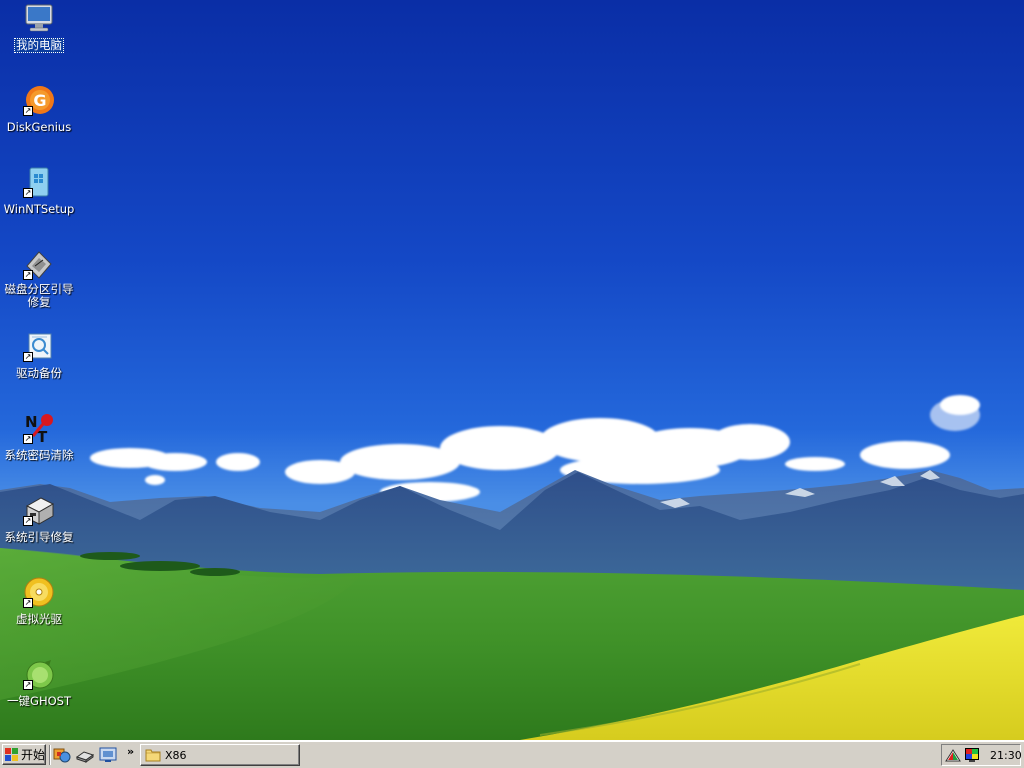 The width and height of the screenshot is (1024, 768). What do you see at coordinates (11, 754) in the screenshot?
I see `windows-logo-icon` at bounding box center [11, 754].